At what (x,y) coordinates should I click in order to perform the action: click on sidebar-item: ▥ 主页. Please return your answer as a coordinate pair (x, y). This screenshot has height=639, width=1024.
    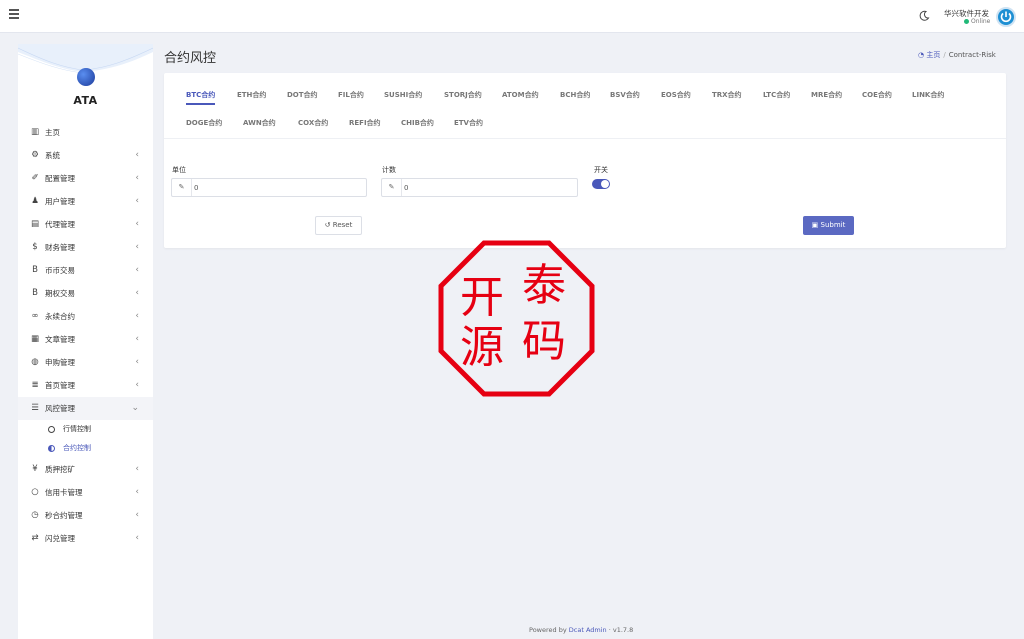
    Looking at the image, I should click on (85, 132).